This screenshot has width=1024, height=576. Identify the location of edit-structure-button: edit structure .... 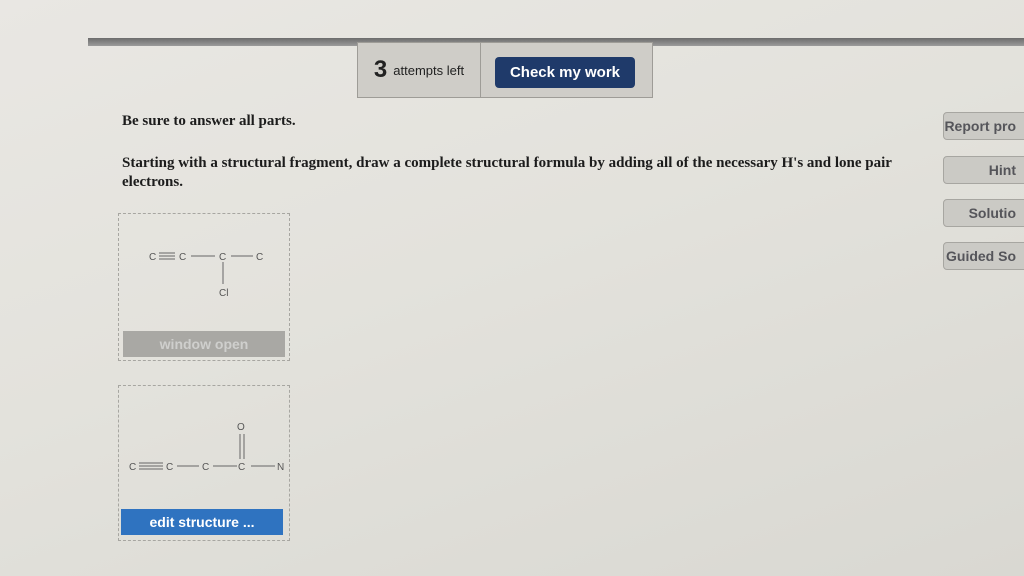
(202, 522).